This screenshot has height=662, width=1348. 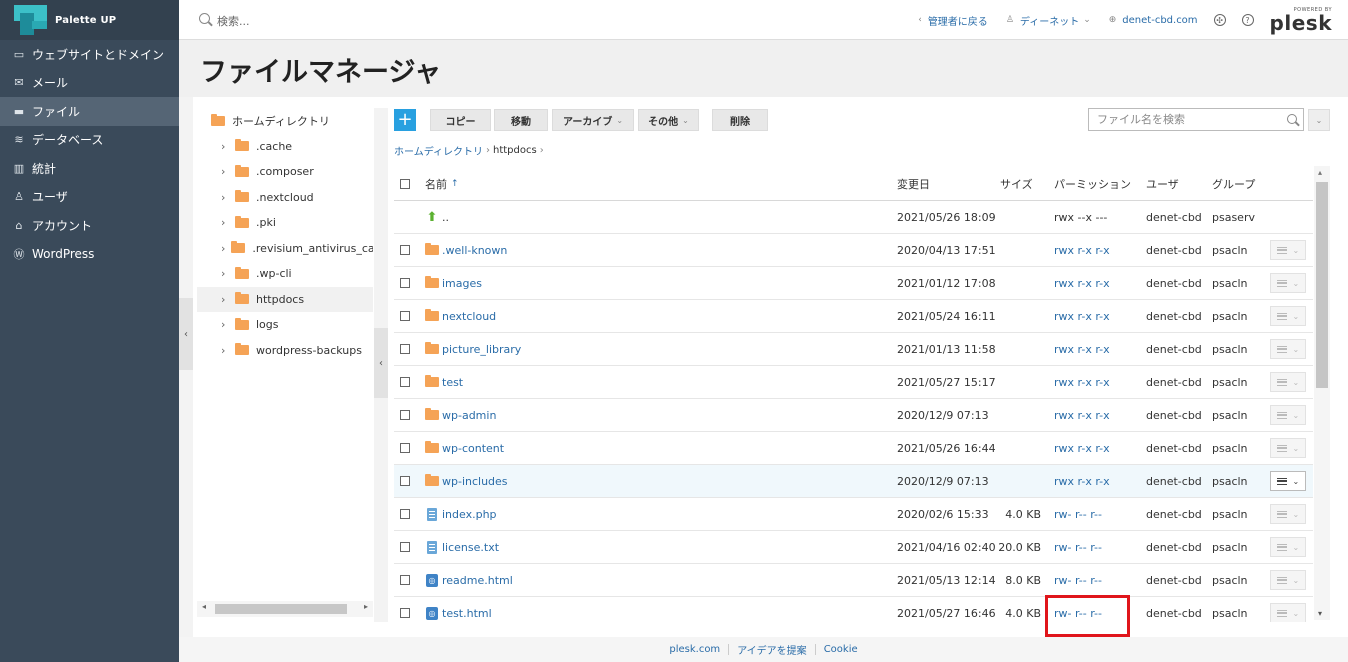 What do you see at coordinates (593, 120) in the screenshot?
I see `archive-button: アーカイブ ⌄` at bounding box center [593, 120].